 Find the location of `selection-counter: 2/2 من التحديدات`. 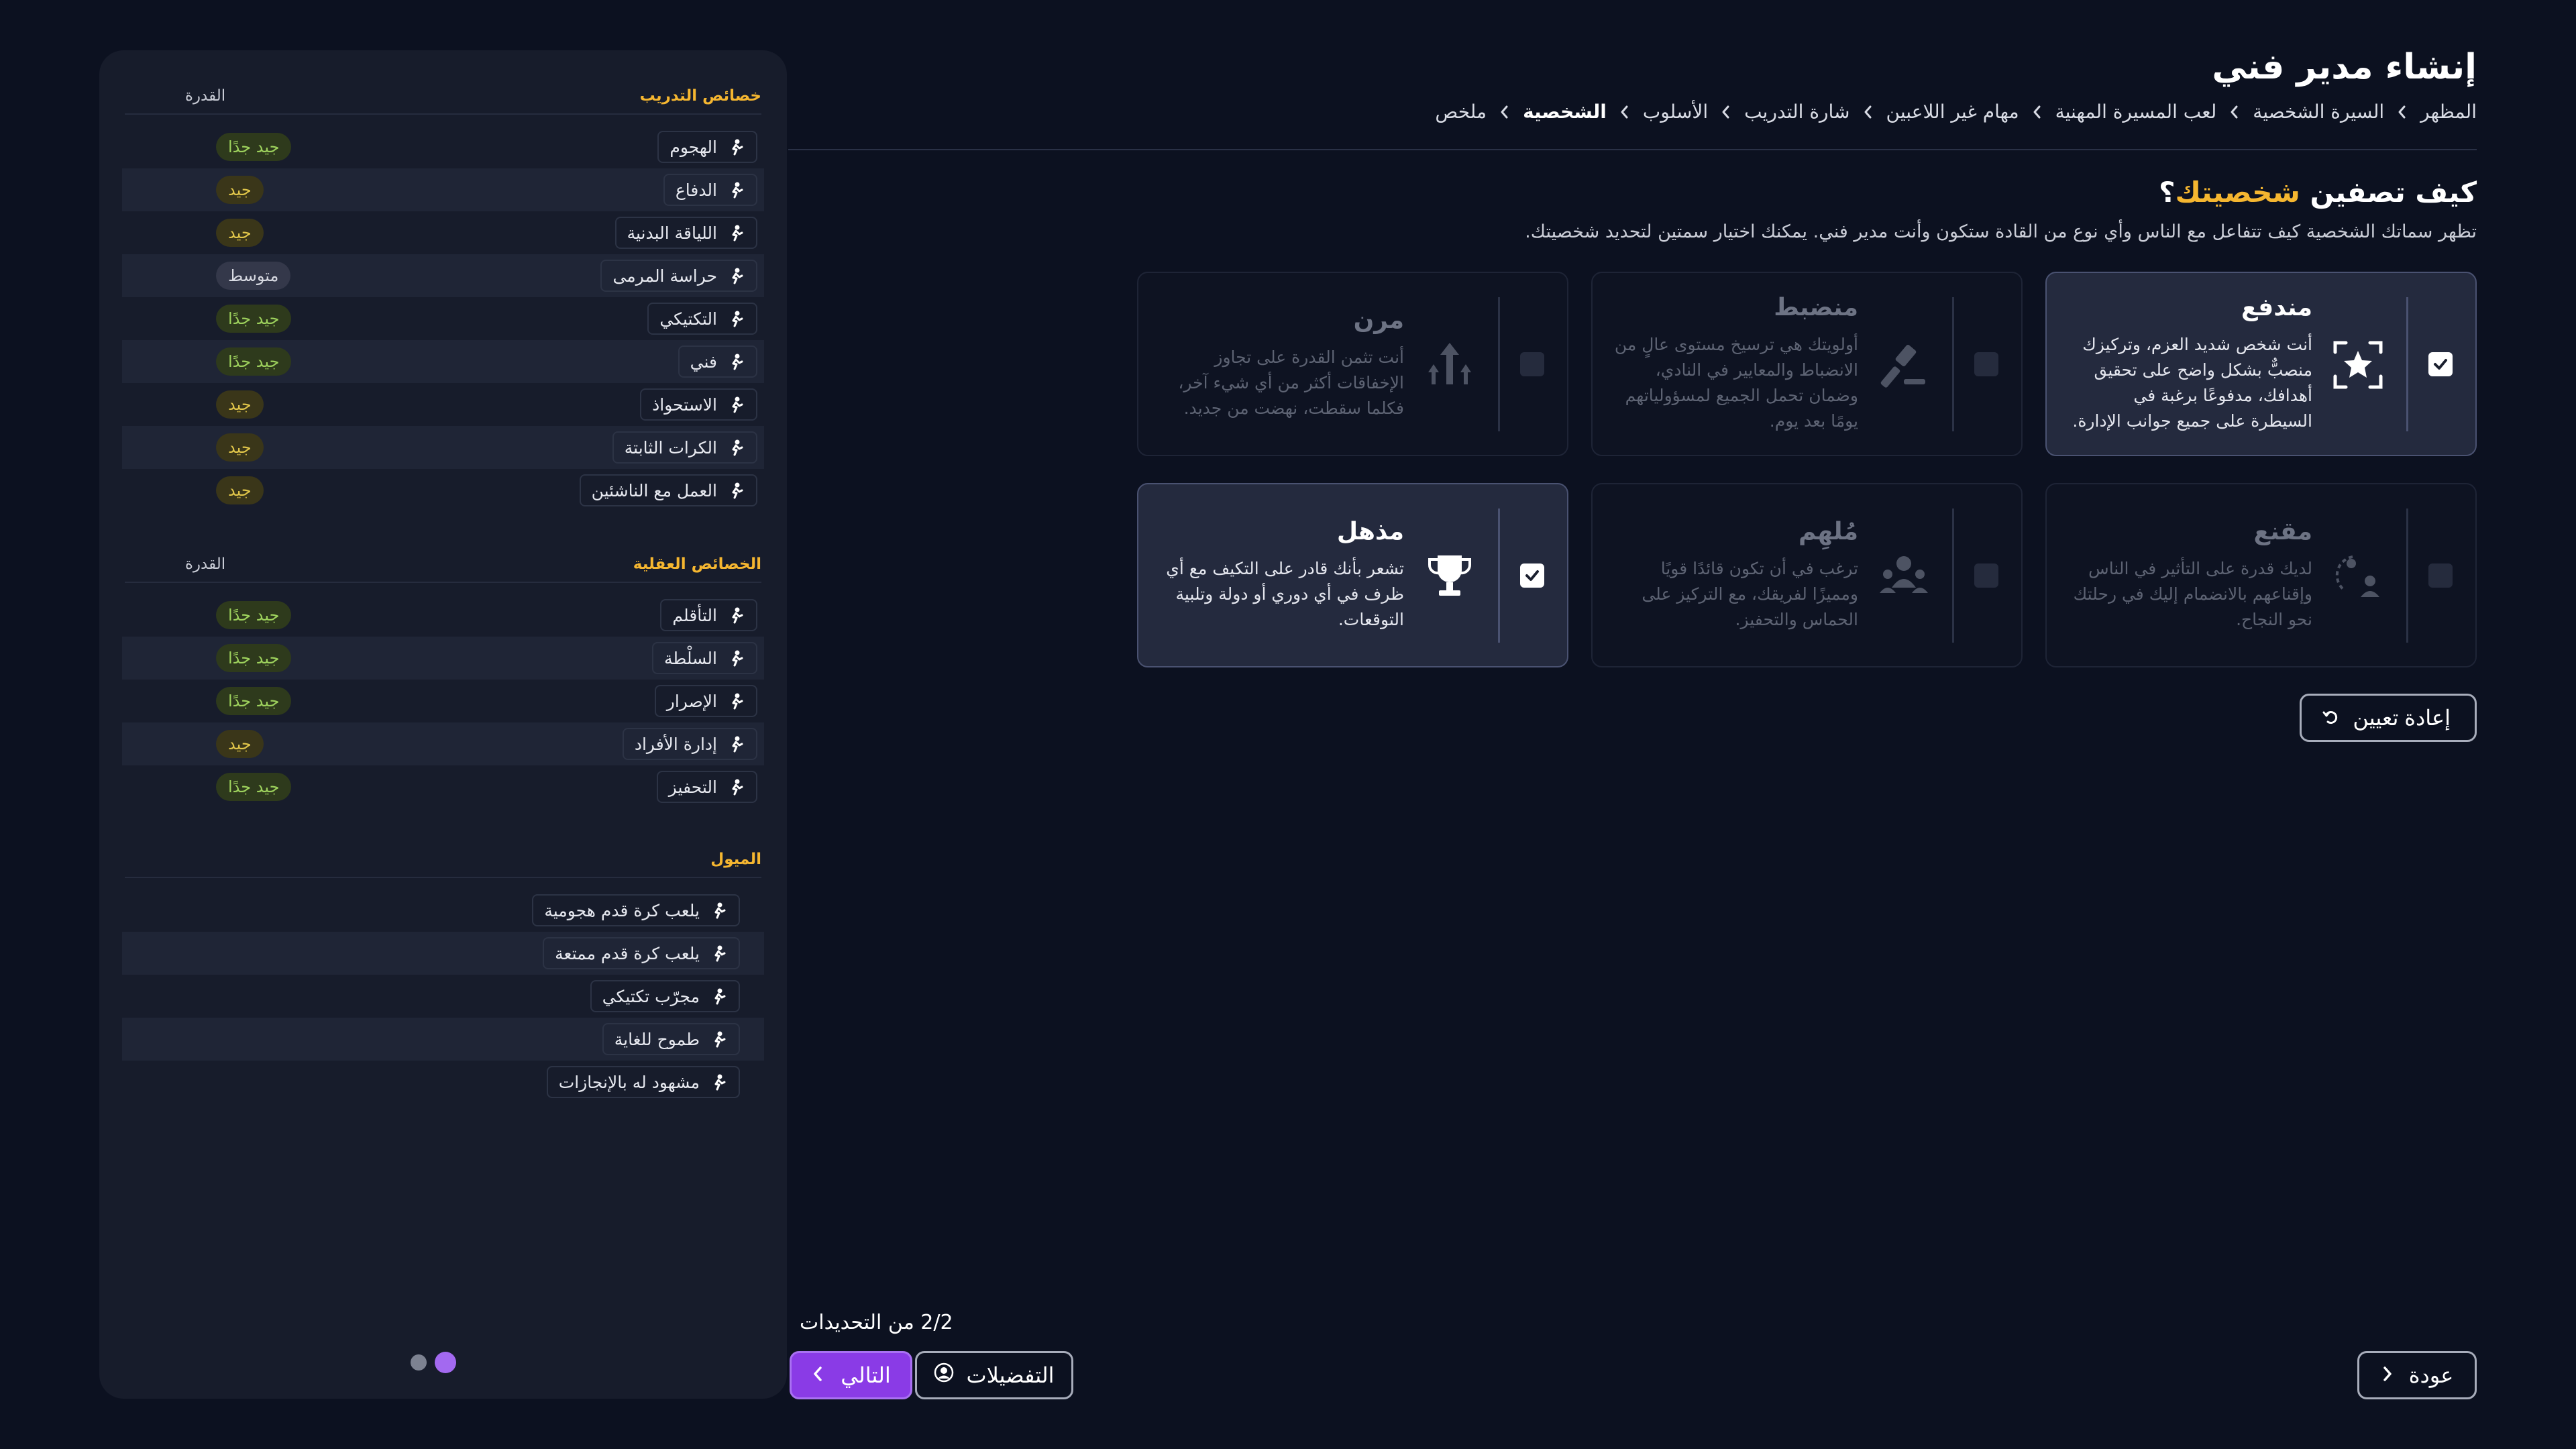

selection-counter: 2/2 من التحديدات is located at coordinates (876, 1322).